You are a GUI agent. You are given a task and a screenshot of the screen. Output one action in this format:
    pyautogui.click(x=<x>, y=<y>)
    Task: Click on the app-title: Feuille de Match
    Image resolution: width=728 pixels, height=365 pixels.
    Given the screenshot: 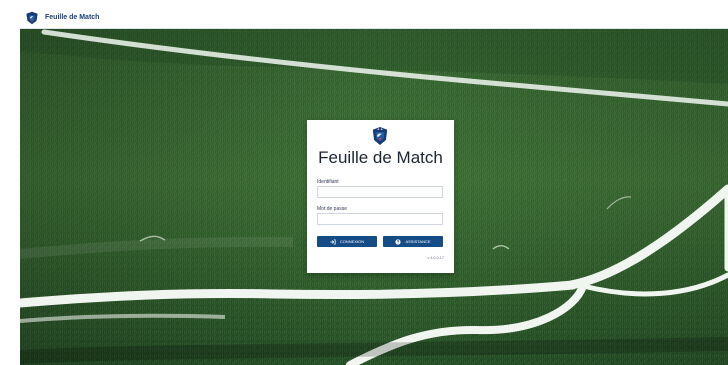 What is the action you would take?
    pyautogui.click(x=72, y=17)
    